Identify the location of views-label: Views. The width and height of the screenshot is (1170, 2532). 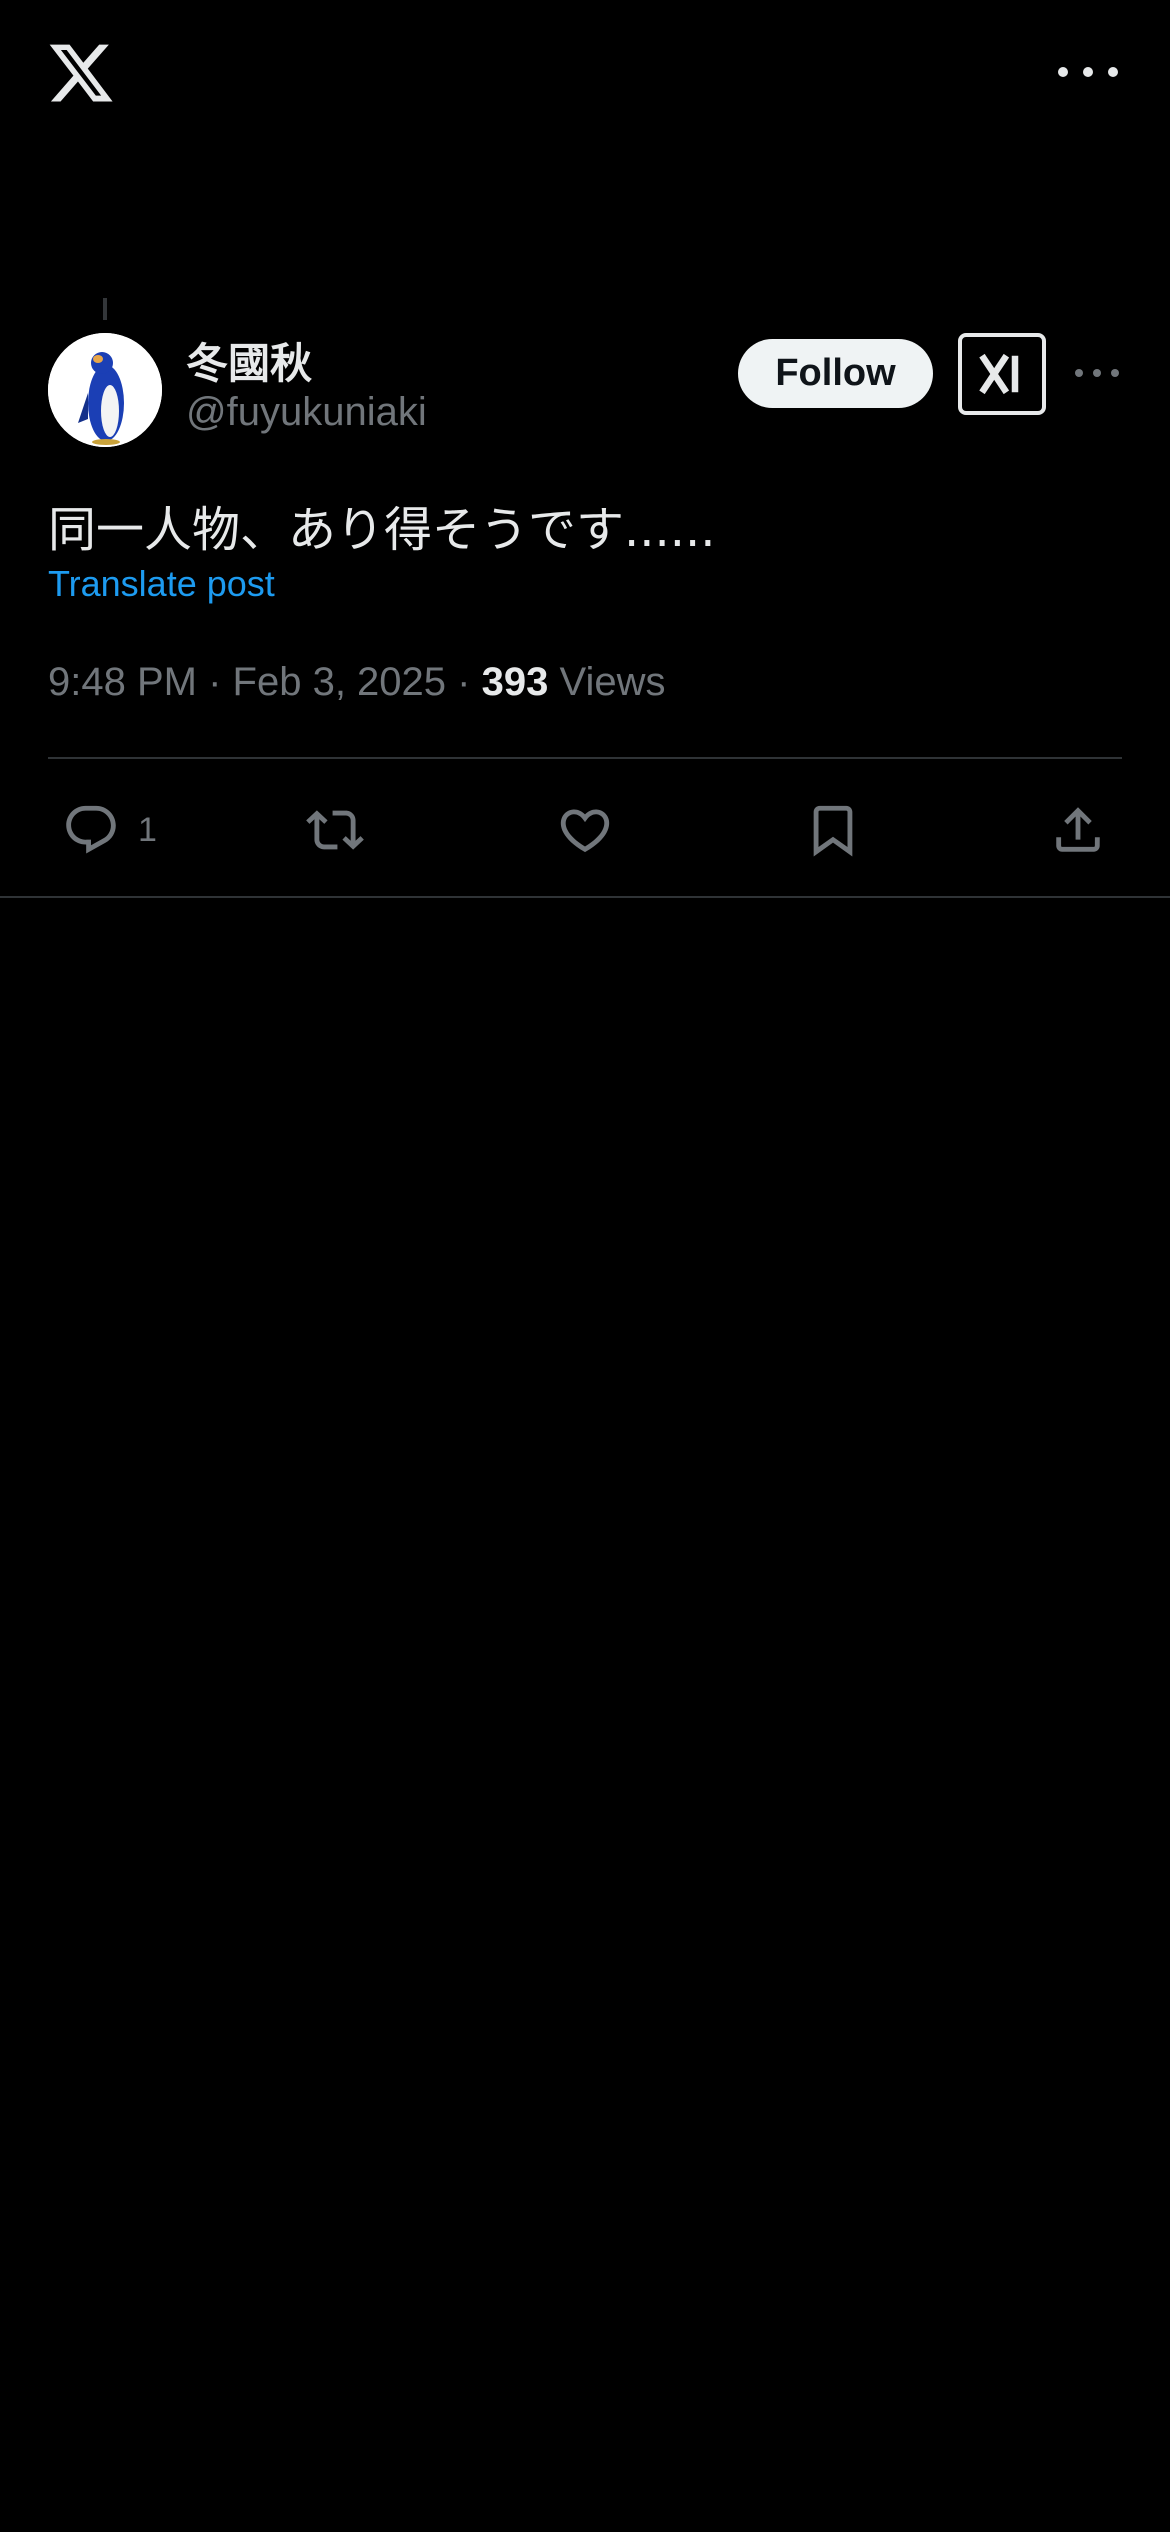
(612, 682).